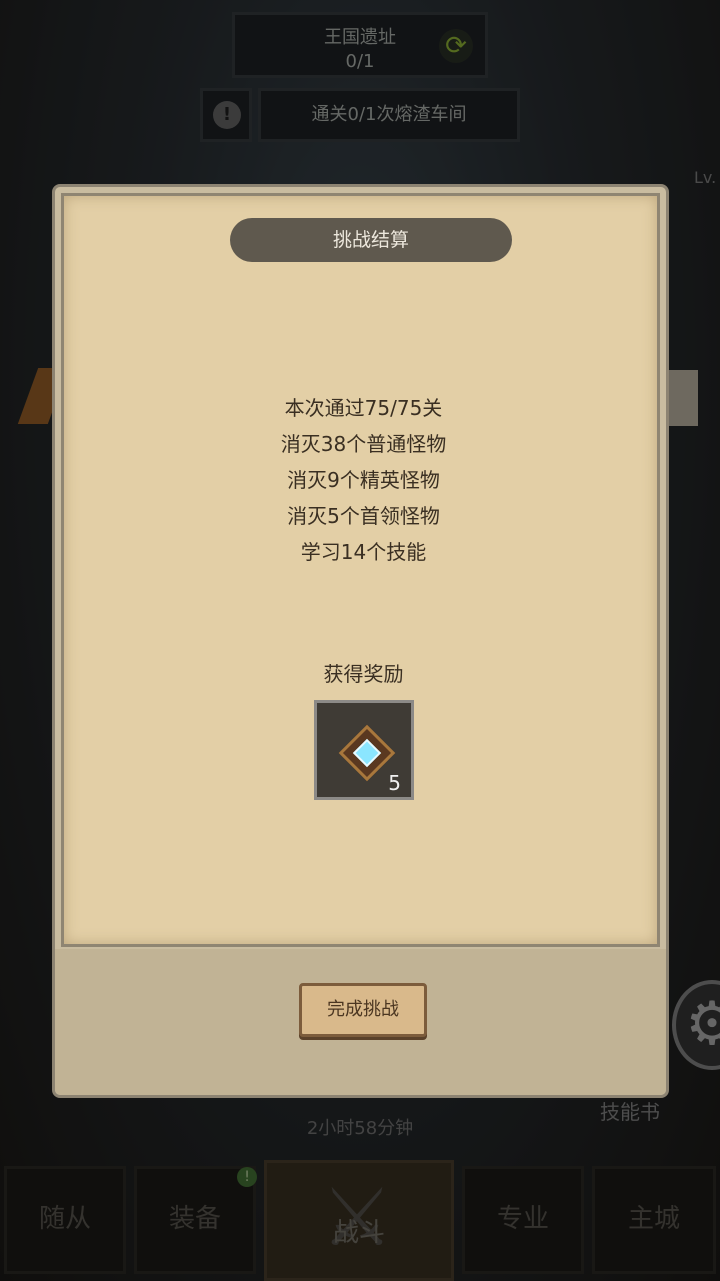  I want to click on reward-count: 5, so click(394, 783).